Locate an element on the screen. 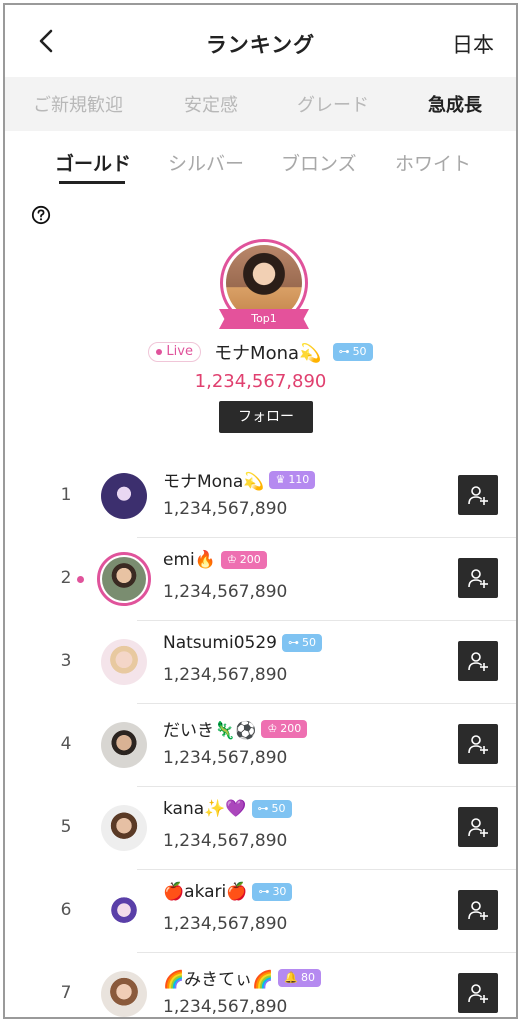 The height and width of the screenshot is (1024, 523). header: ランキング 日本 is located at coordinates (260, 41).